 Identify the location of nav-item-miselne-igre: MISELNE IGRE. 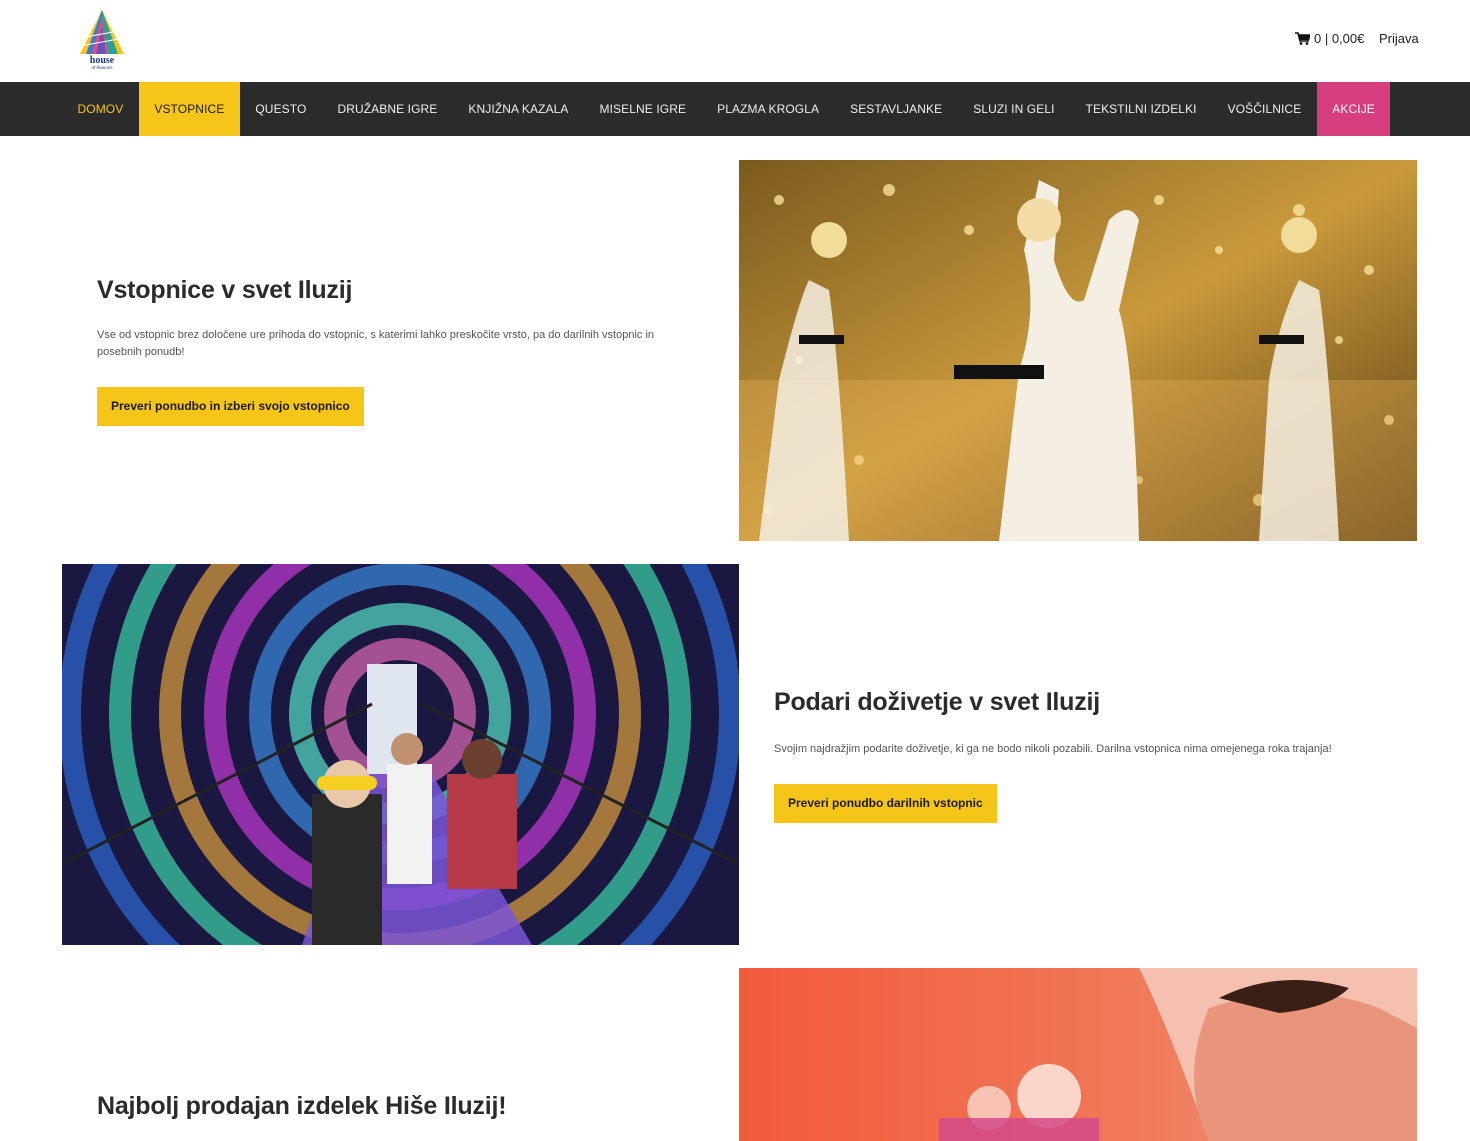
(643, 109).